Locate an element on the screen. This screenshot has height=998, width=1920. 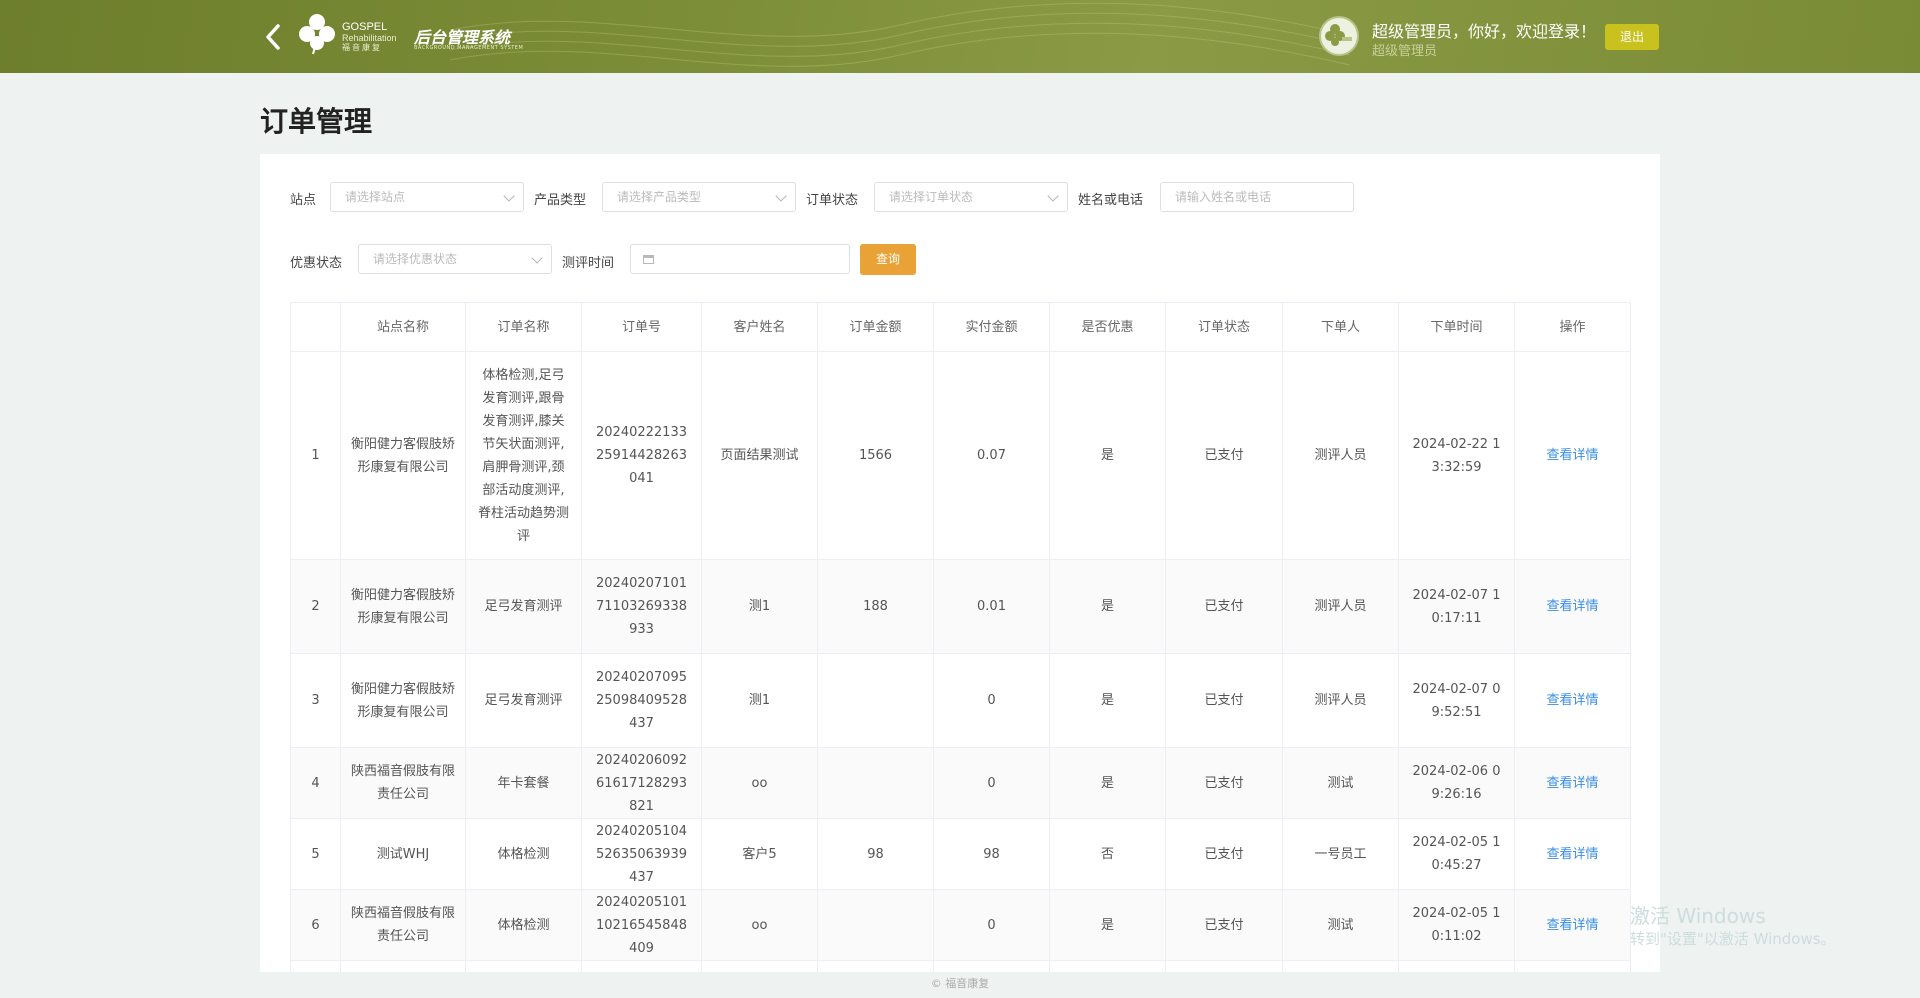
time-cell: 2024-02-05 10:11:02 is located at coordinates (1456, 925).